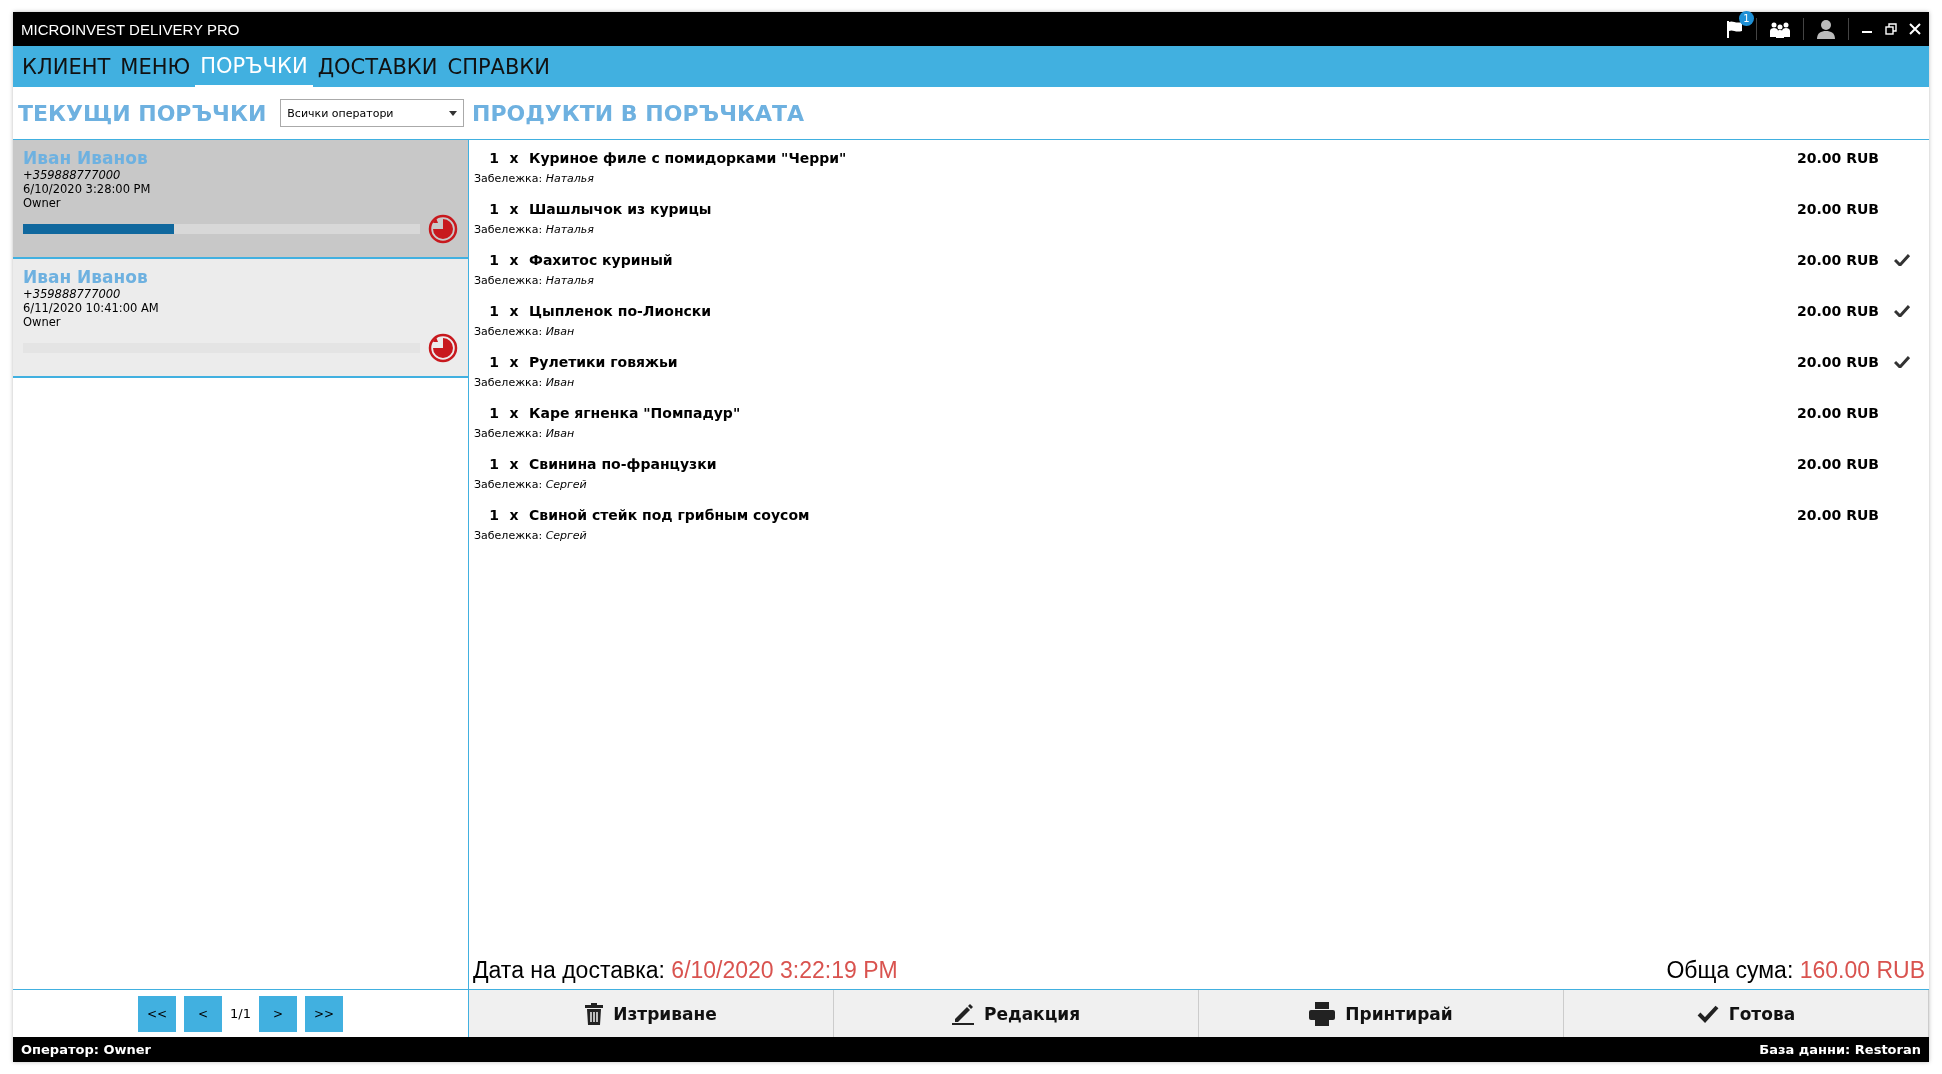  Describe the element at coordinates (685, 970) in the screenshot. I see `delivery-date: Дата на доставка: 6/10/2020 3:22:19 PM` at that location.